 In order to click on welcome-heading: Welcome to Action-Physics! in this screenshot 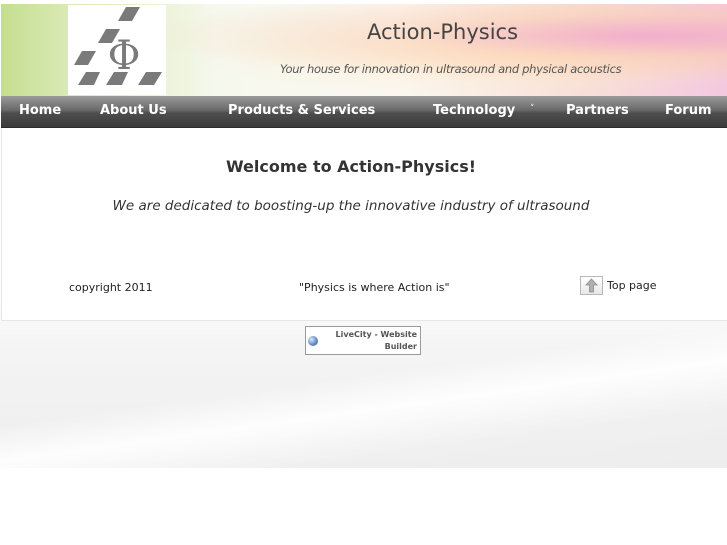, I will do `click(351, 166)`.